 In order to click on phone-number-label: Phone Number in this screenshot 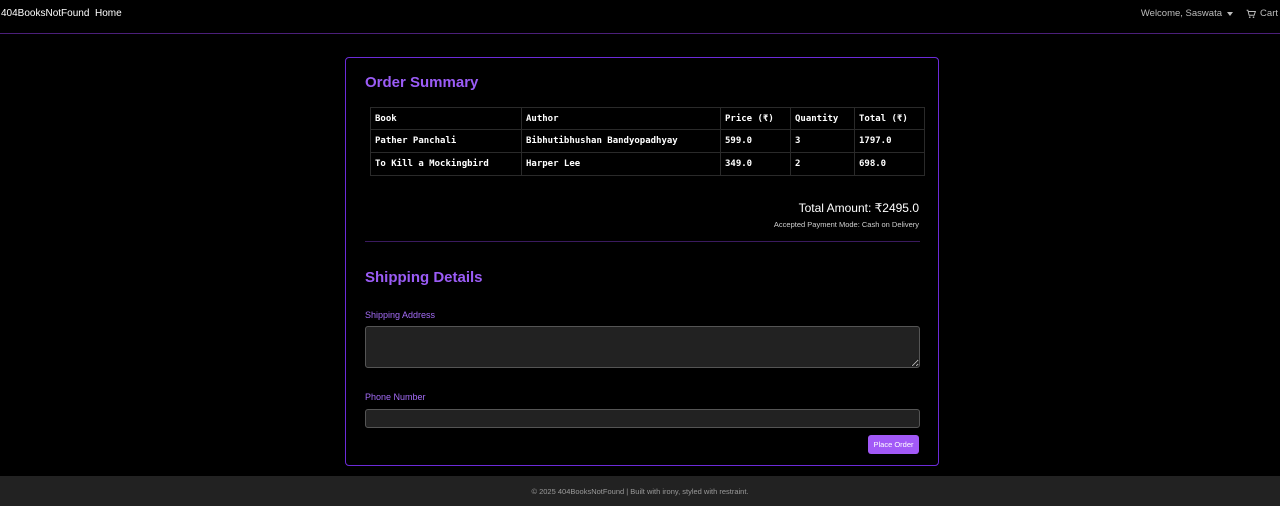, I will do `click(395, 397)`.